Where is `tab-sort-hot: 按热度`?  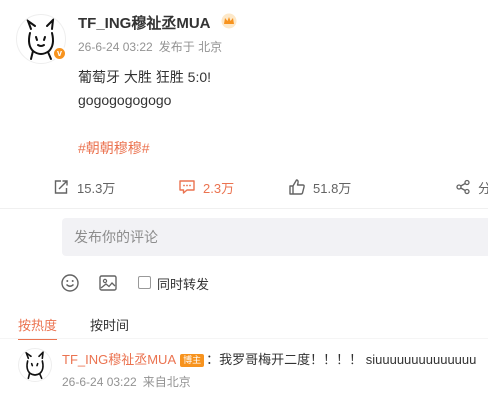
tab-sort-hot: 按热度 is located at coordinates (38, 327).